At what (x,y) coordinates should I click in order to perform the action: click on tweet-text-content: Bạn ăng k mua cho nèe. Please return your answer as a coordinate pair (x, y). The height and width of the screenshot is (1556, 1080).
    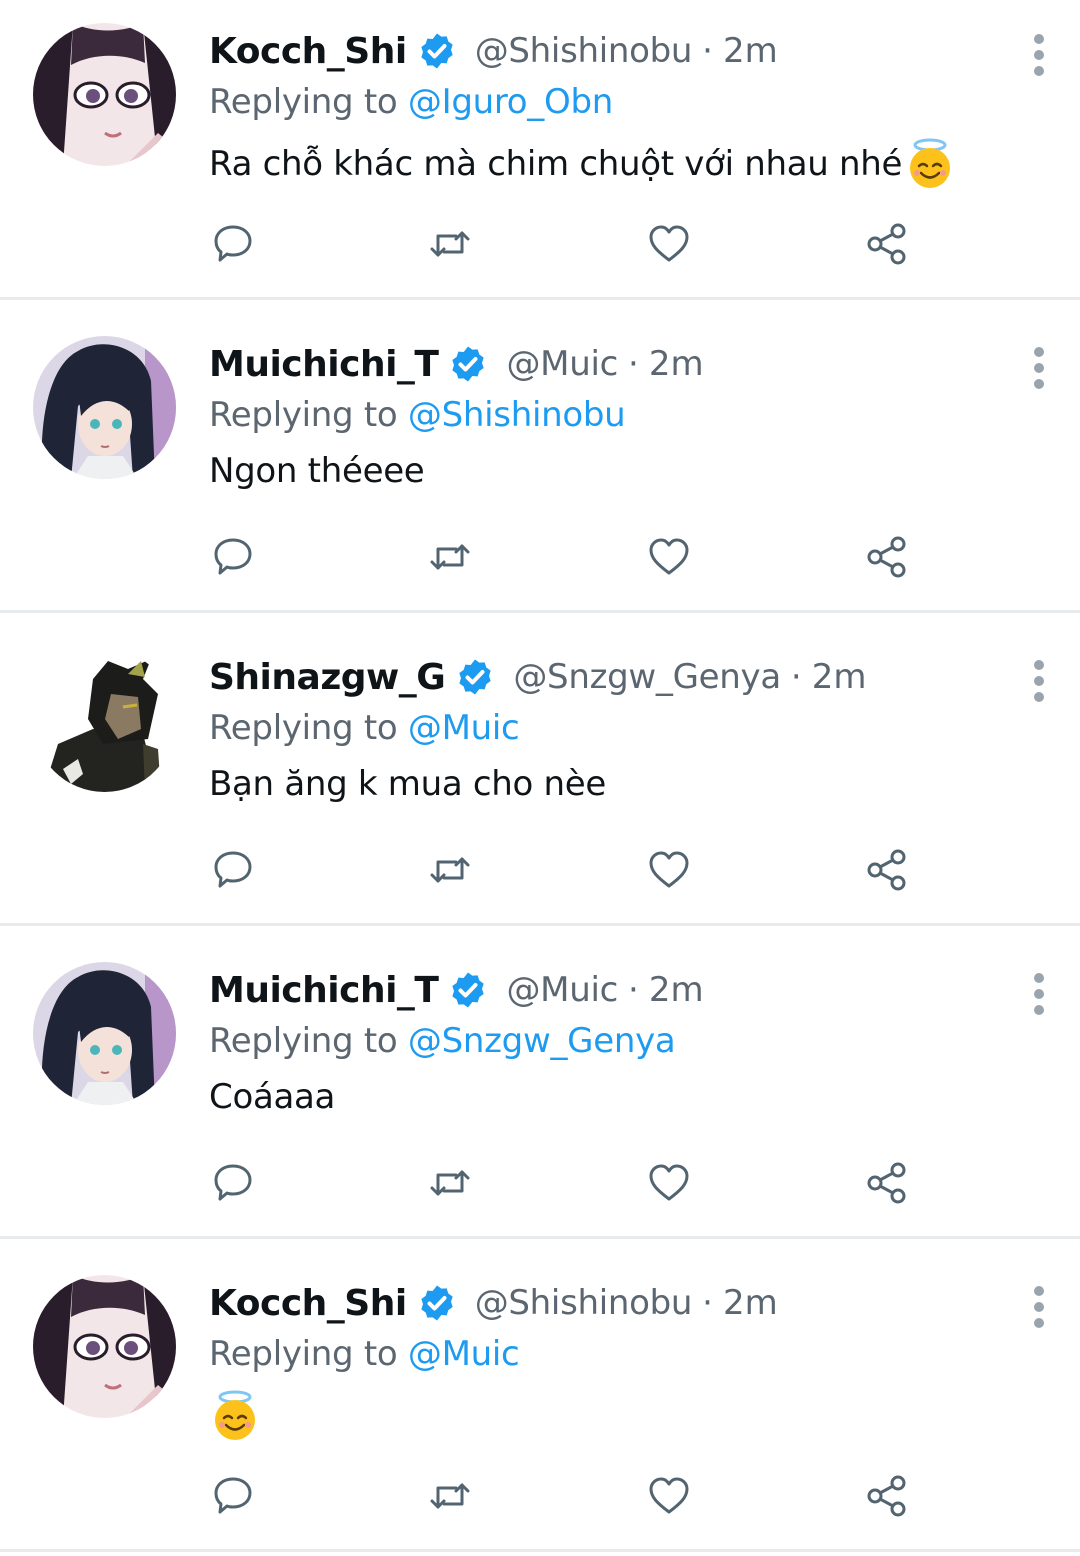
    Looking at the image, I should click on (408, 784).